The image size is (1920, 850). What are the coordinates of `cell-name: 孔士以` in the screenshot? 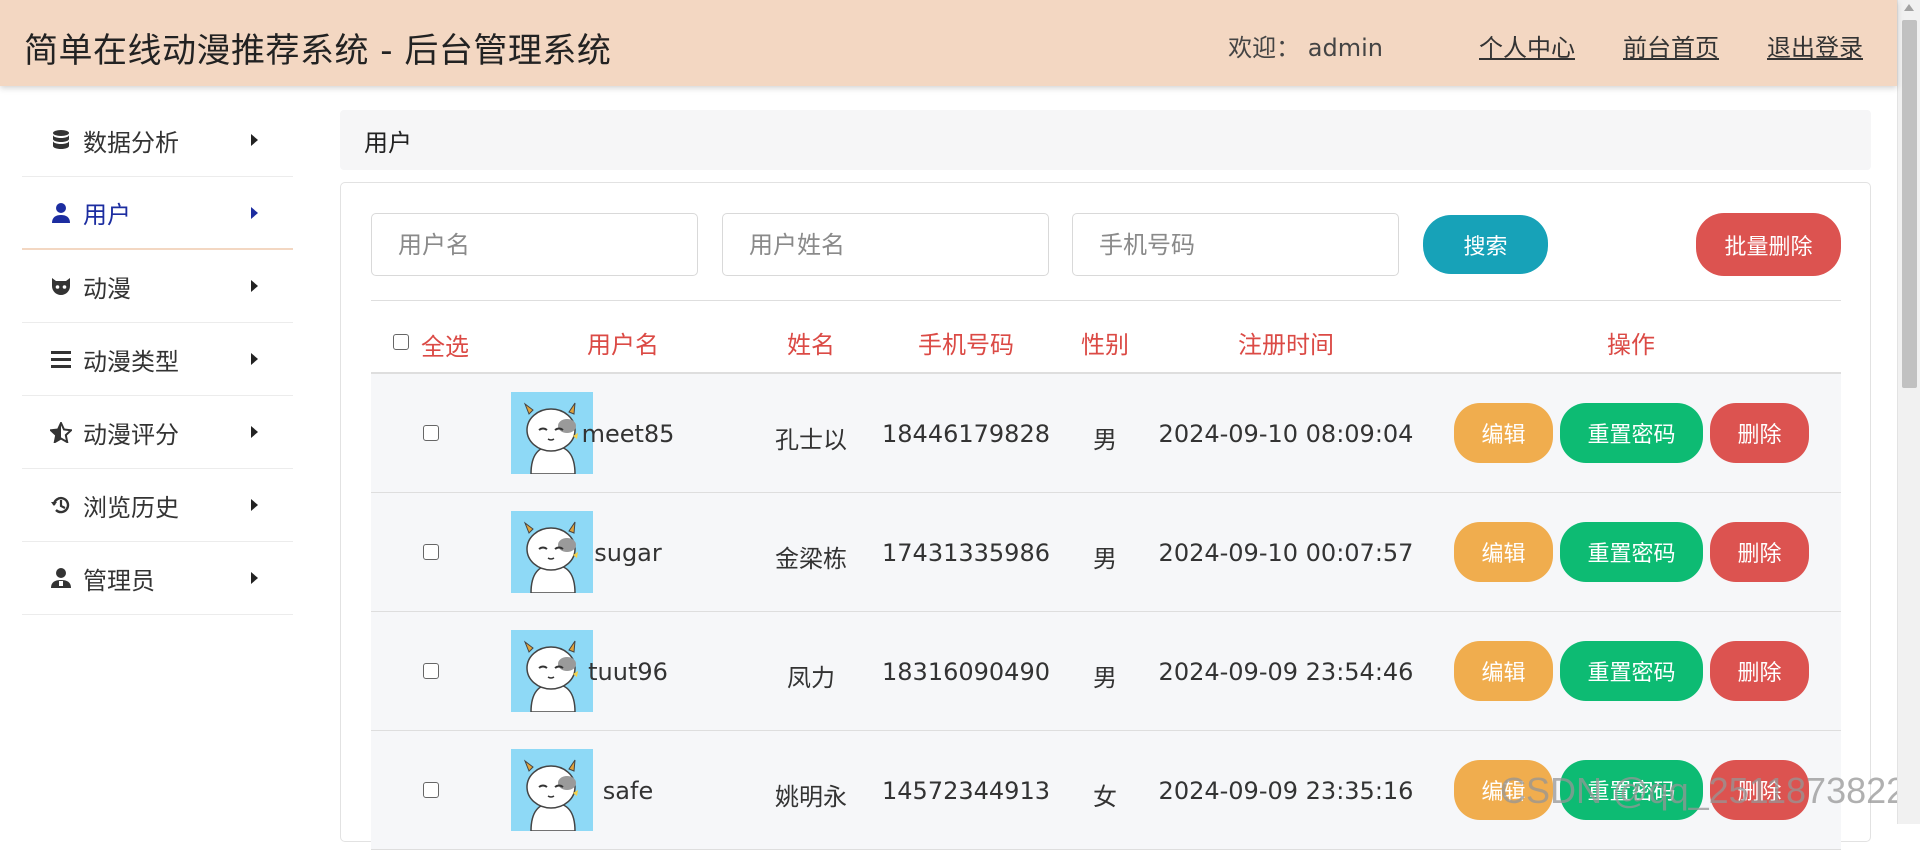 It's located at (811, 440).